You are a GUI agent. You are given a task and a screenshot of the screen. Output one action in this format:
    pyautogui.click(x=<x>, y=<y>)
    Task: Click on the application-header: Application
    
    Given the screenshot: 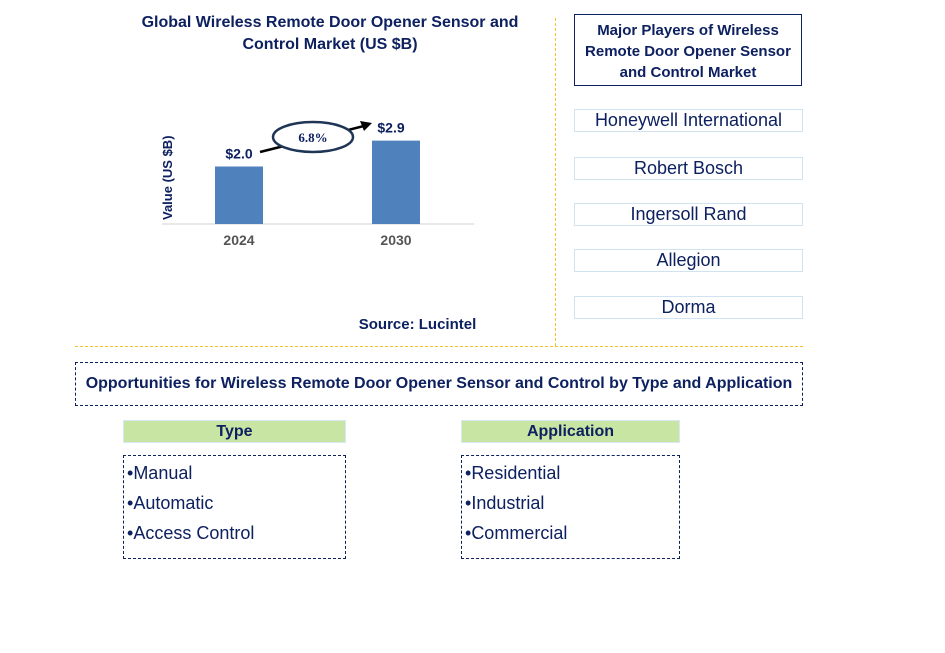 What is the action you would take?
    pyautogui.click(x=570, y=431)
    